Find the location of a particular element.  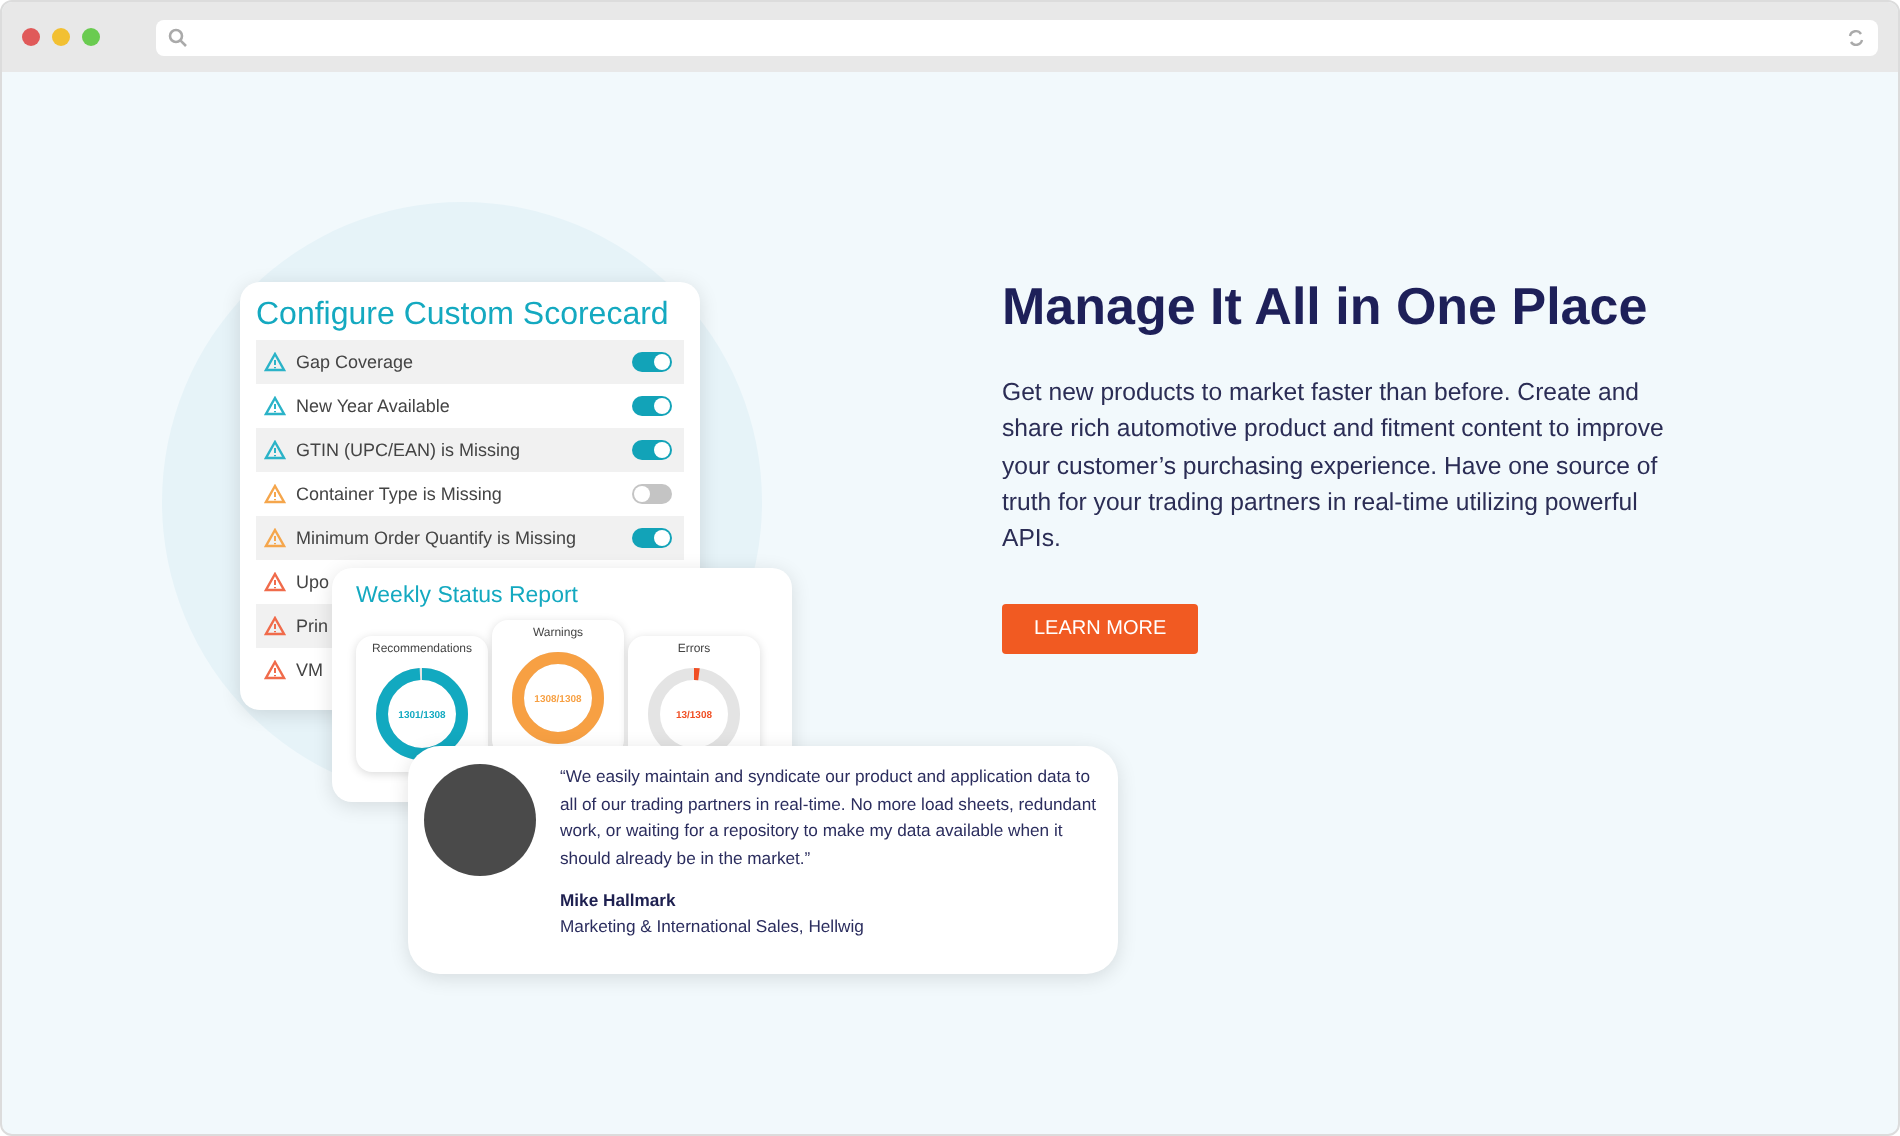

hero-heading: Manage It All in One Place is located at coordinates (1326, 307).